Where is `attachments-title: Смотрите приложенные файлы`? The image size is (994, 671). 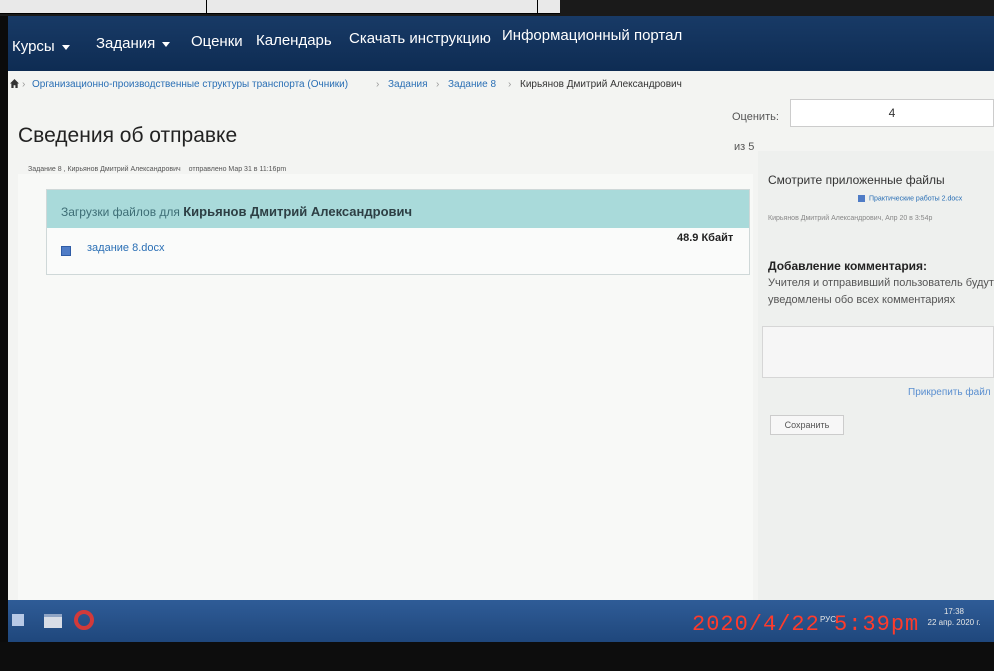 attachments-title: Смотрите приложенные файлы is located at coordinates (856, 180).